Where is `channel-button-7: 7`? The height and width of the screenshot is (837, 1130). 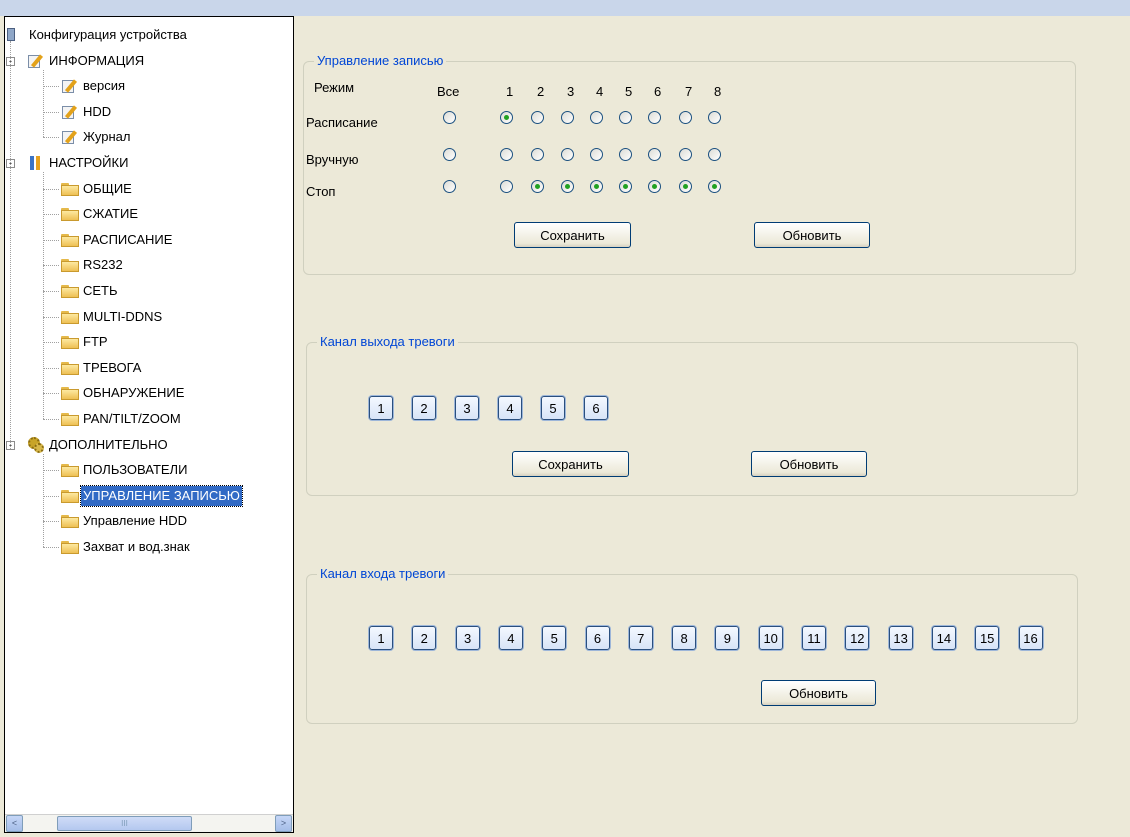
channel-button-7: 7 is located at coordinates (640, 638).